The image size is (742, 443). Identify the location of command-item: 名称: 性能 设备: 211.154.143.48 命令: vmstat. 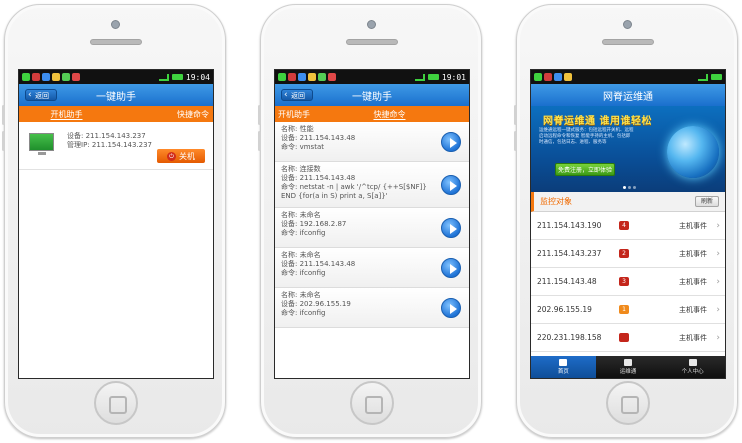
(372, 142).